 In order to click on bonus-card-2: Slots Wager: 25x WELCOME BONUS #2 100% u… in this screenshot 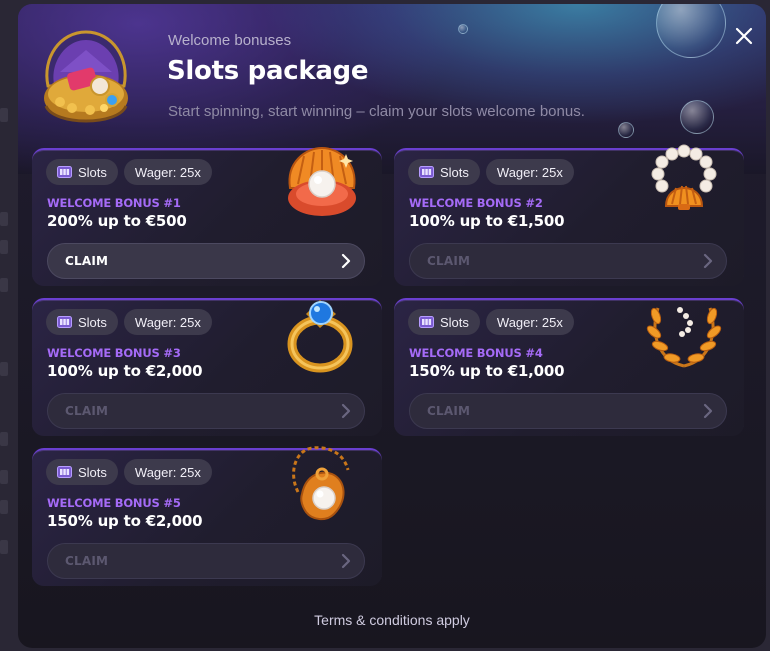, I will do `click(569, 215)`.